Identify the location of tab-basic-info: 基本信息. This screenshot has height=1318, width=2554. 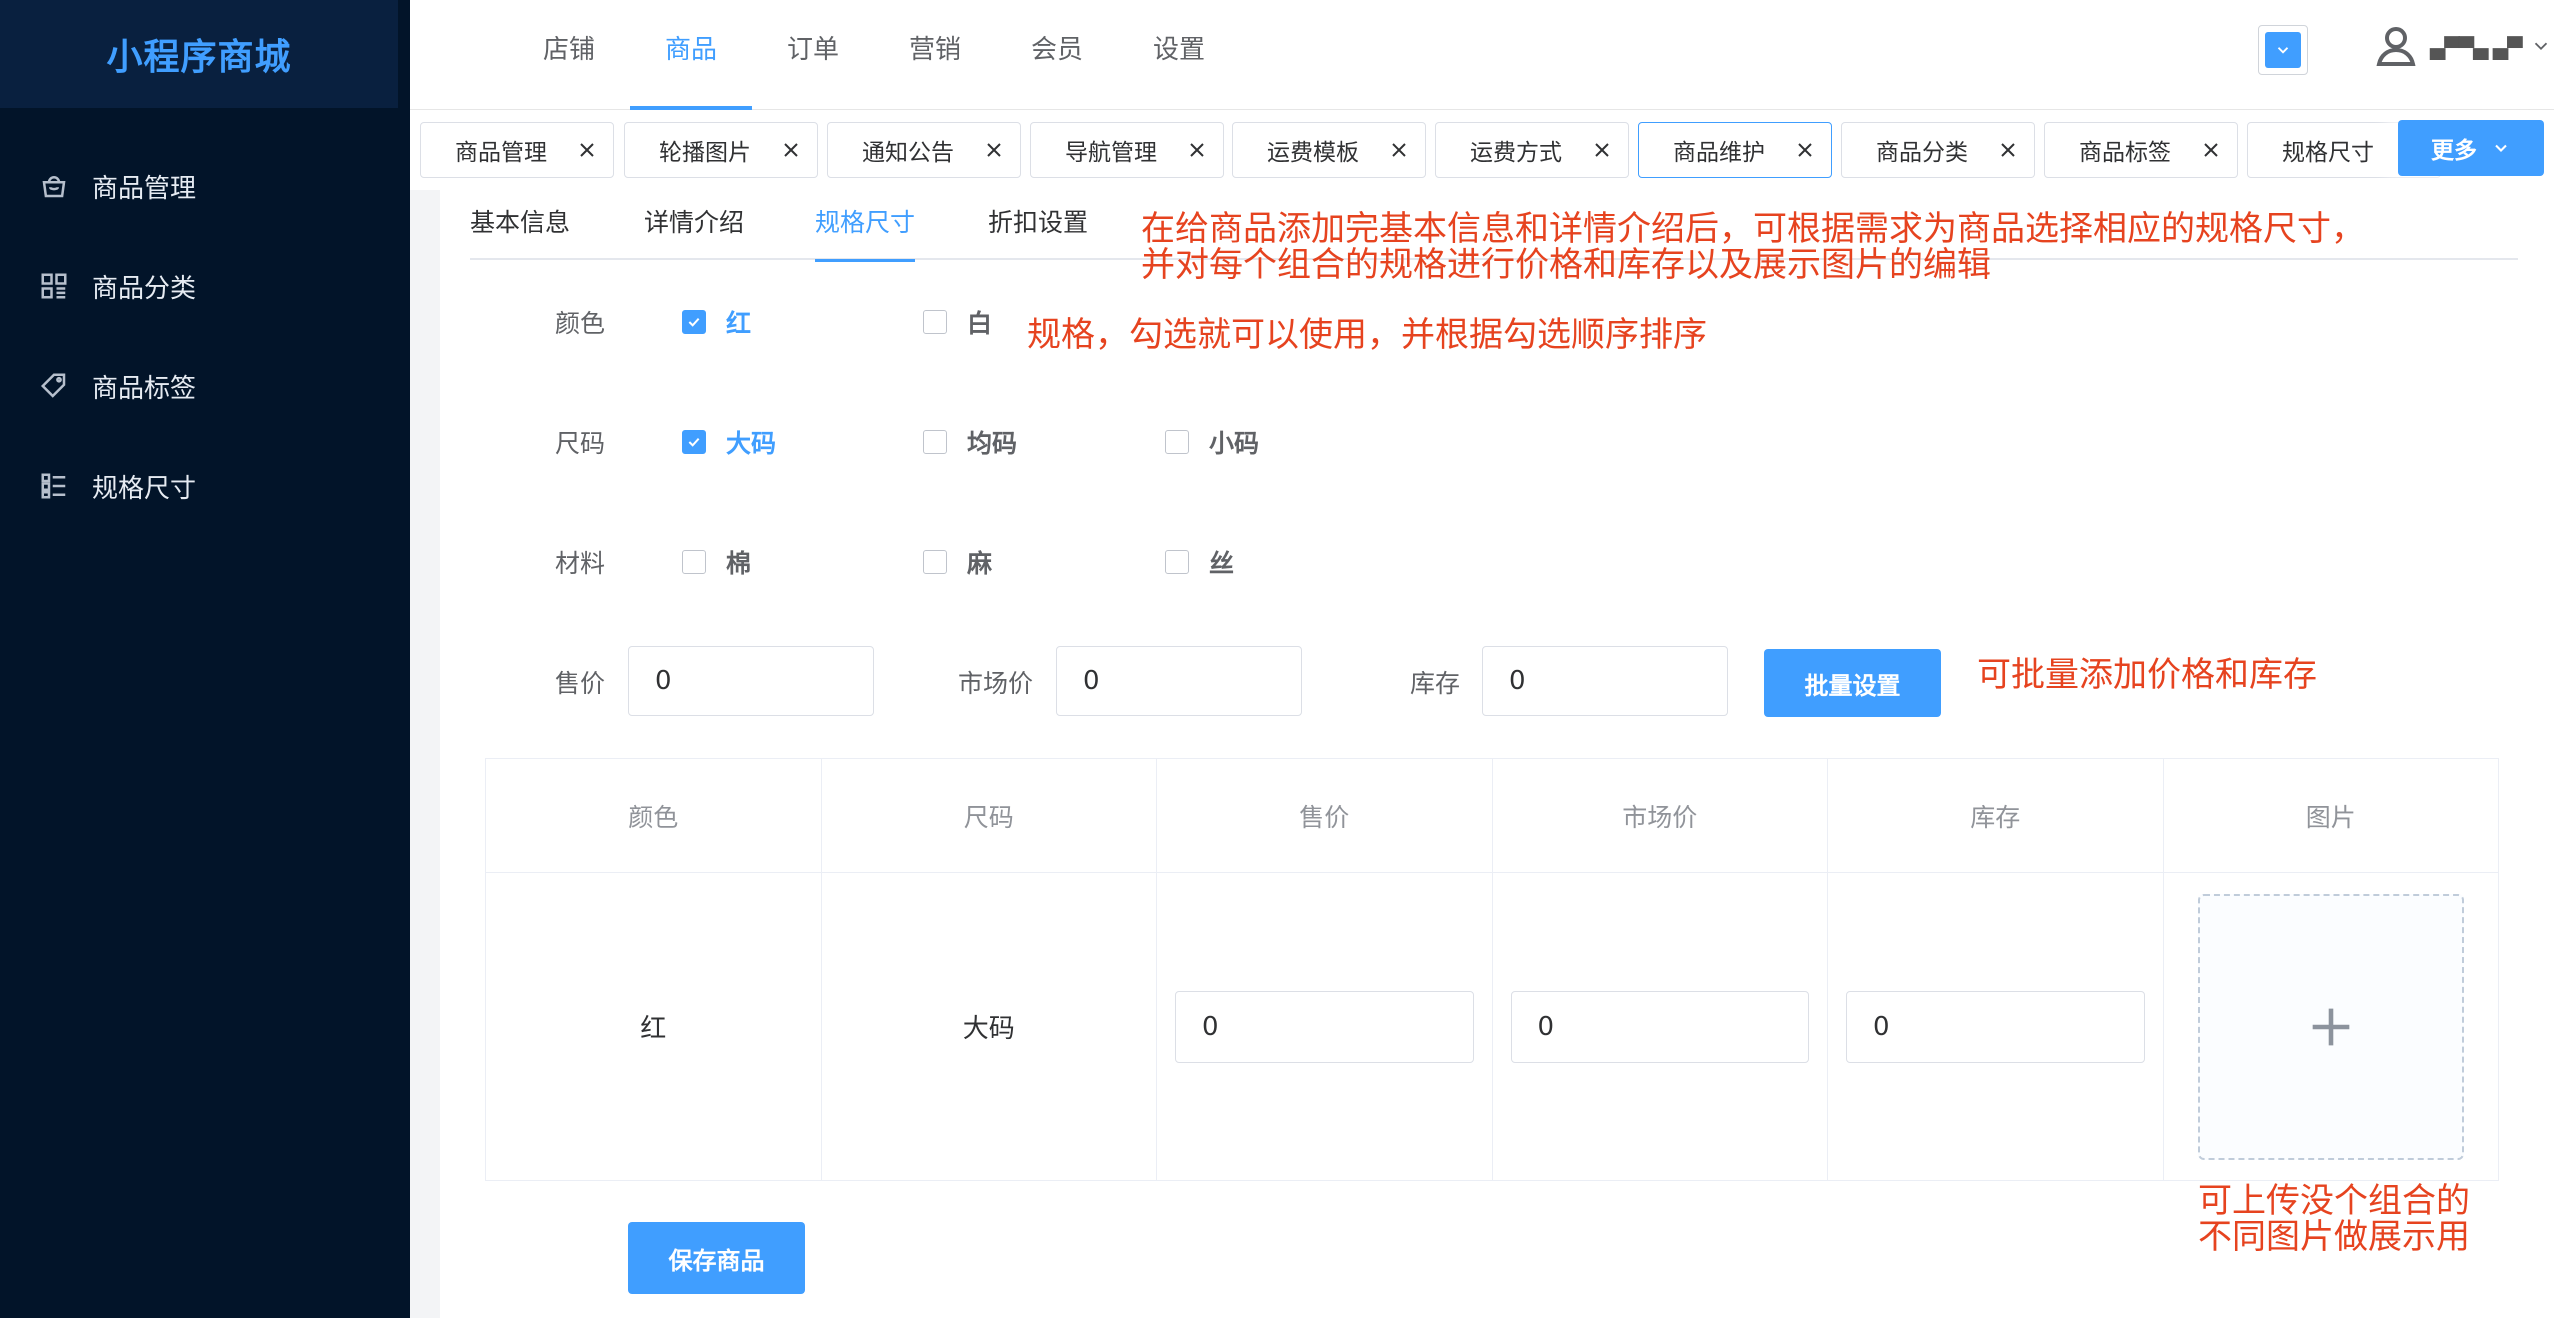
(520, 225).